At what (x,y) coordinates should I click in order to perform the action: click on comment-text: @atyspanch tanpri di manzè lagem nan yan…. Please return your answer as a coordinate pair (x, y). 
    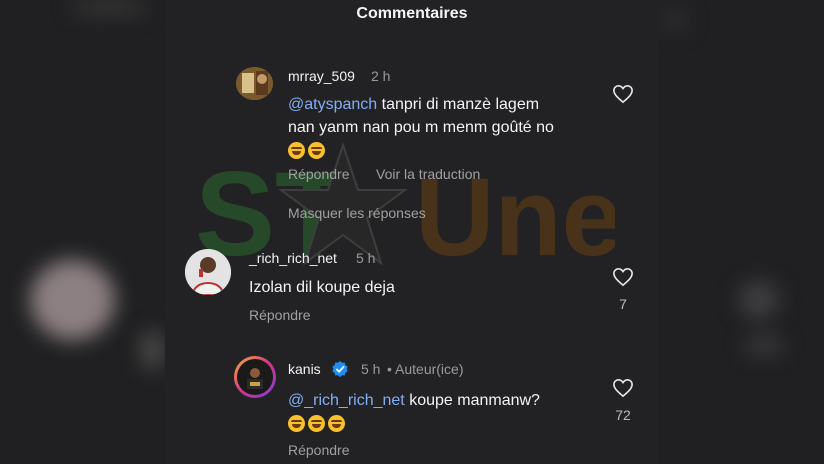
    Looking at the image, I should click on (458, 127).